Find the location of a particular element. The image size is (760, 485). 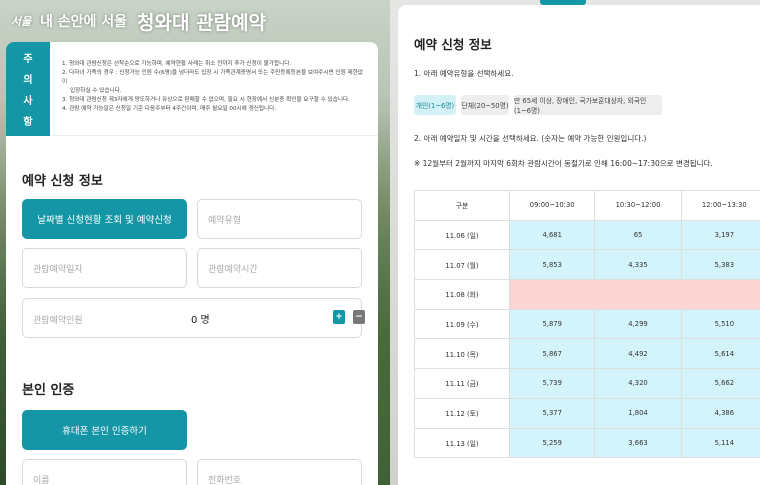

table-row: 11.09 (수) 5,879 4,299 5,510 is located at coordinates (586, 324).